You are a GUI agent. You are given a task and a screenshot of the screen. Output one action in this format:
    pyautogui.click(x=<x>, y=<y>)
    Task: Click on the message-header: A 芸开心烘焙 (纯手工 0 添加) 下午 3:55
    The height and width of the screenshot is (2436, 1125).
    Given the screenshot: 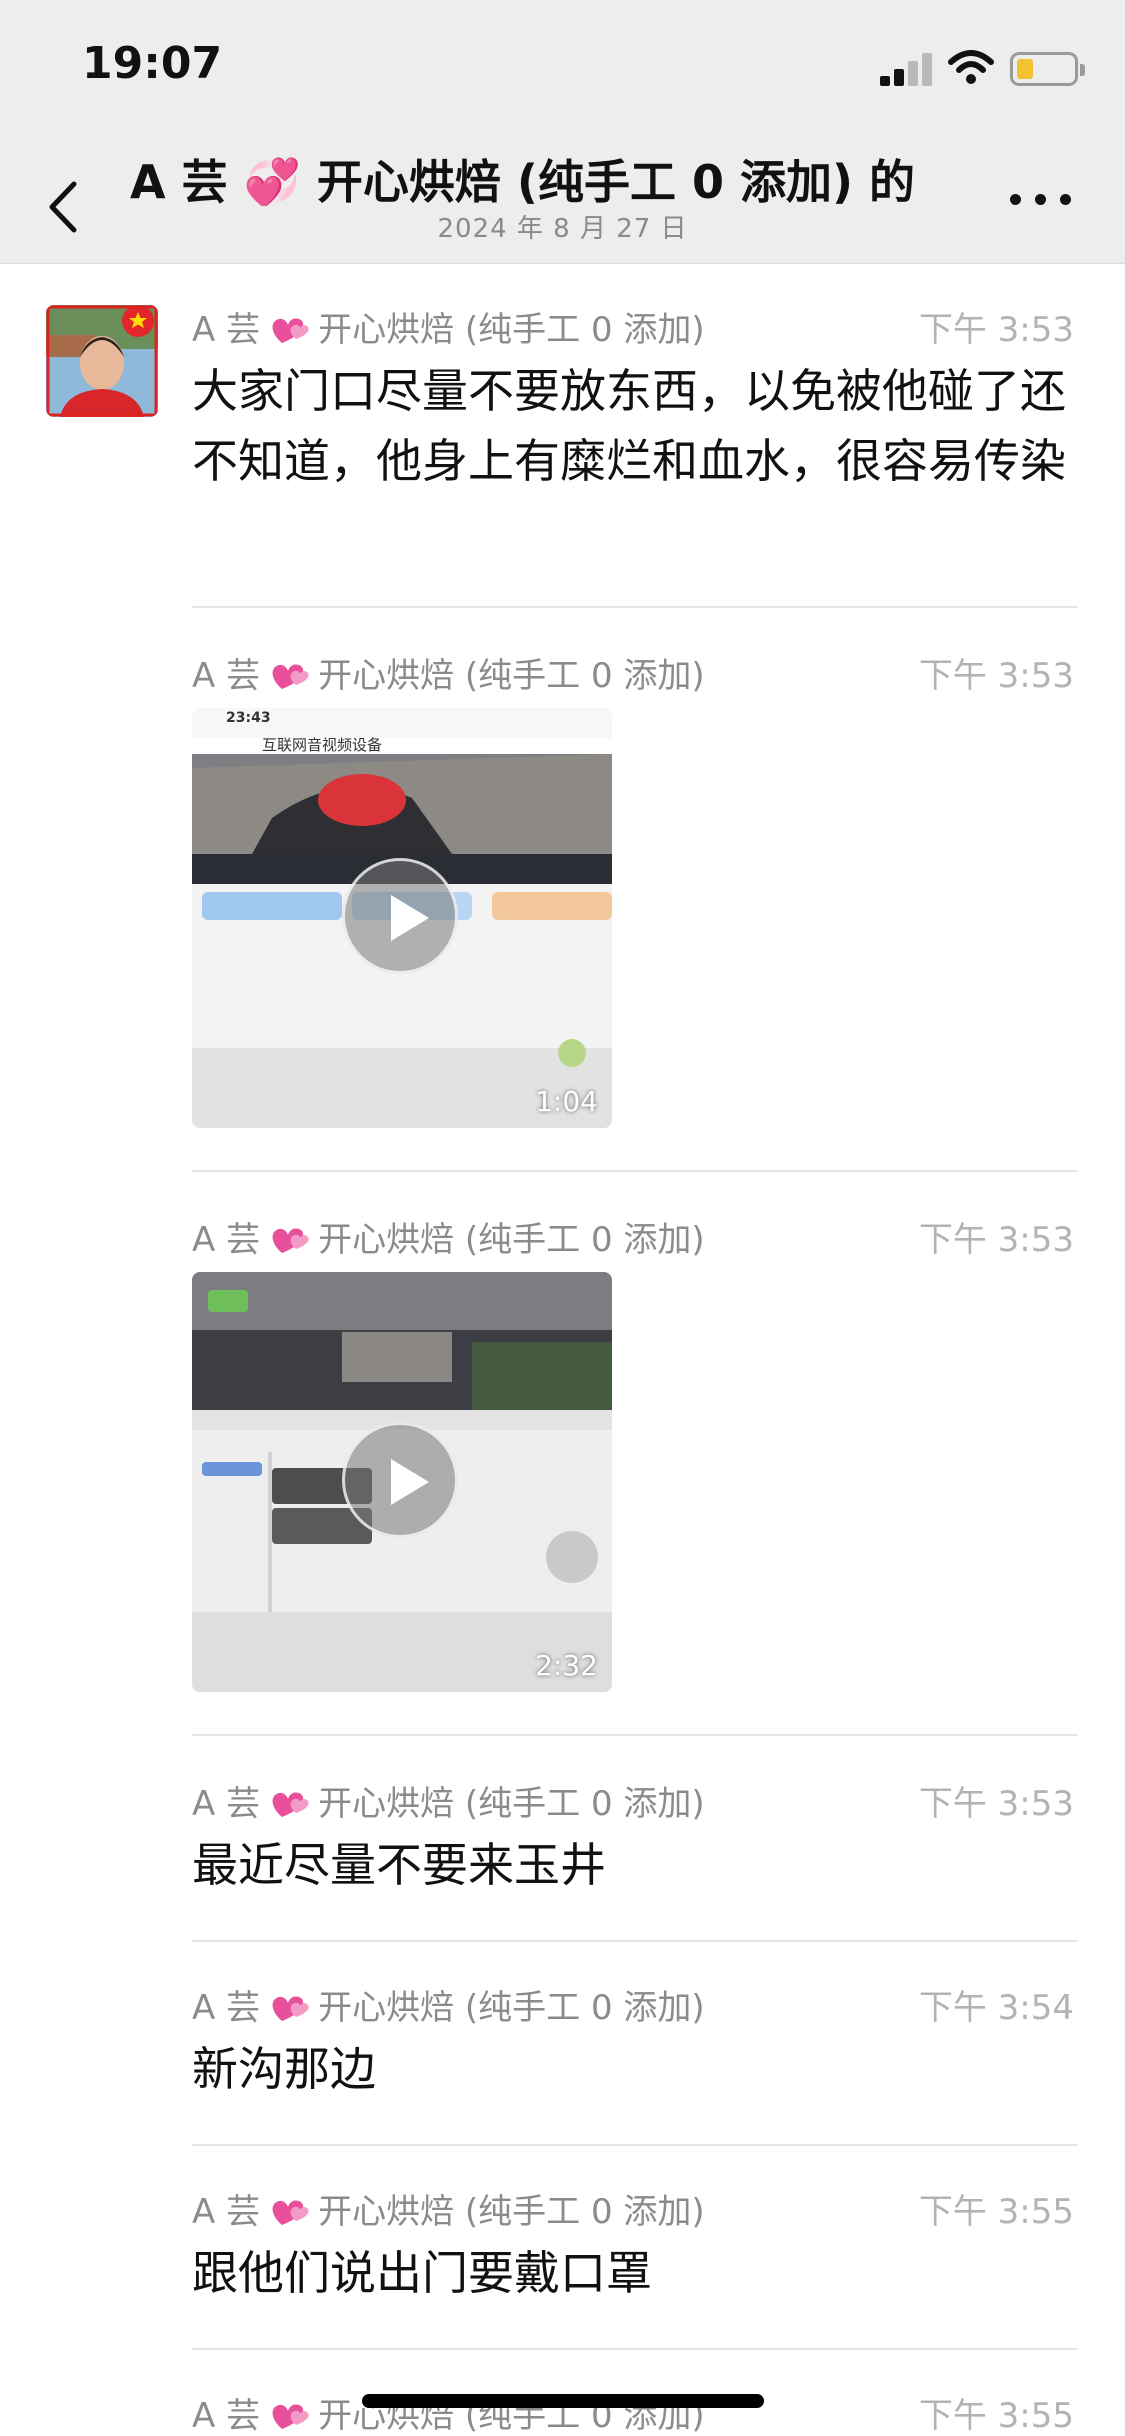 What is the action you would take?
    pyautogui.click(x=637, y=2208)
    